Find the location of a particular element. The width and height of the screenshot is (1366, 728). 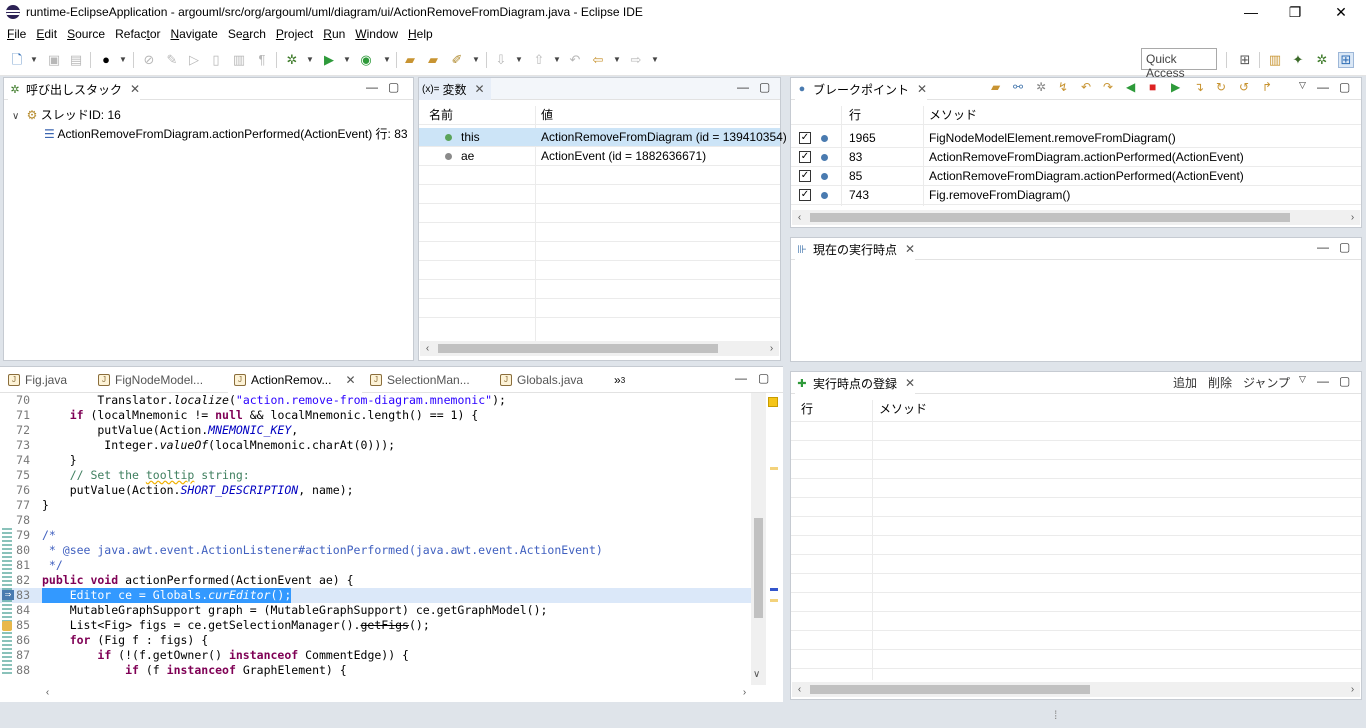

column-header-name: 名前 is located at coordinates (441, 115).